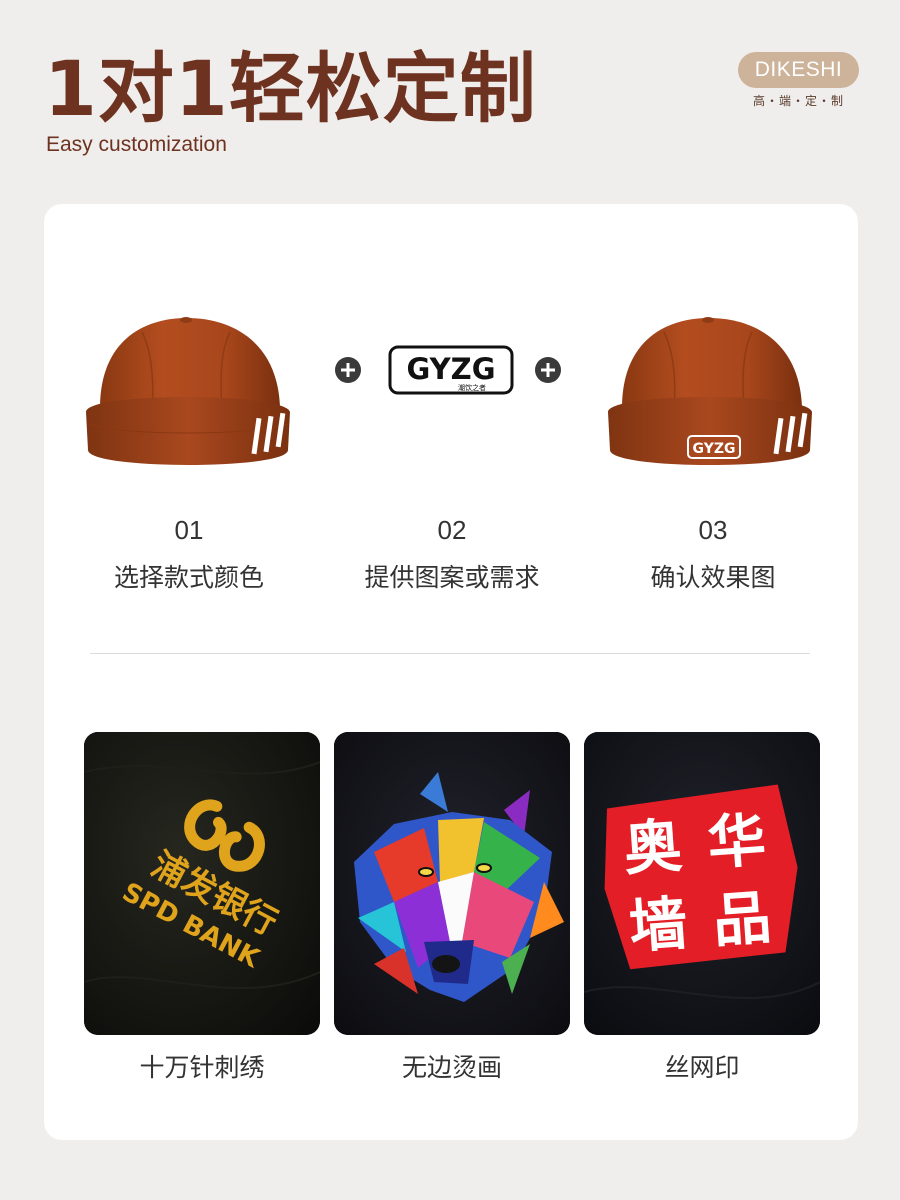  I want to click on print-char: 奥, so click(653, 847).